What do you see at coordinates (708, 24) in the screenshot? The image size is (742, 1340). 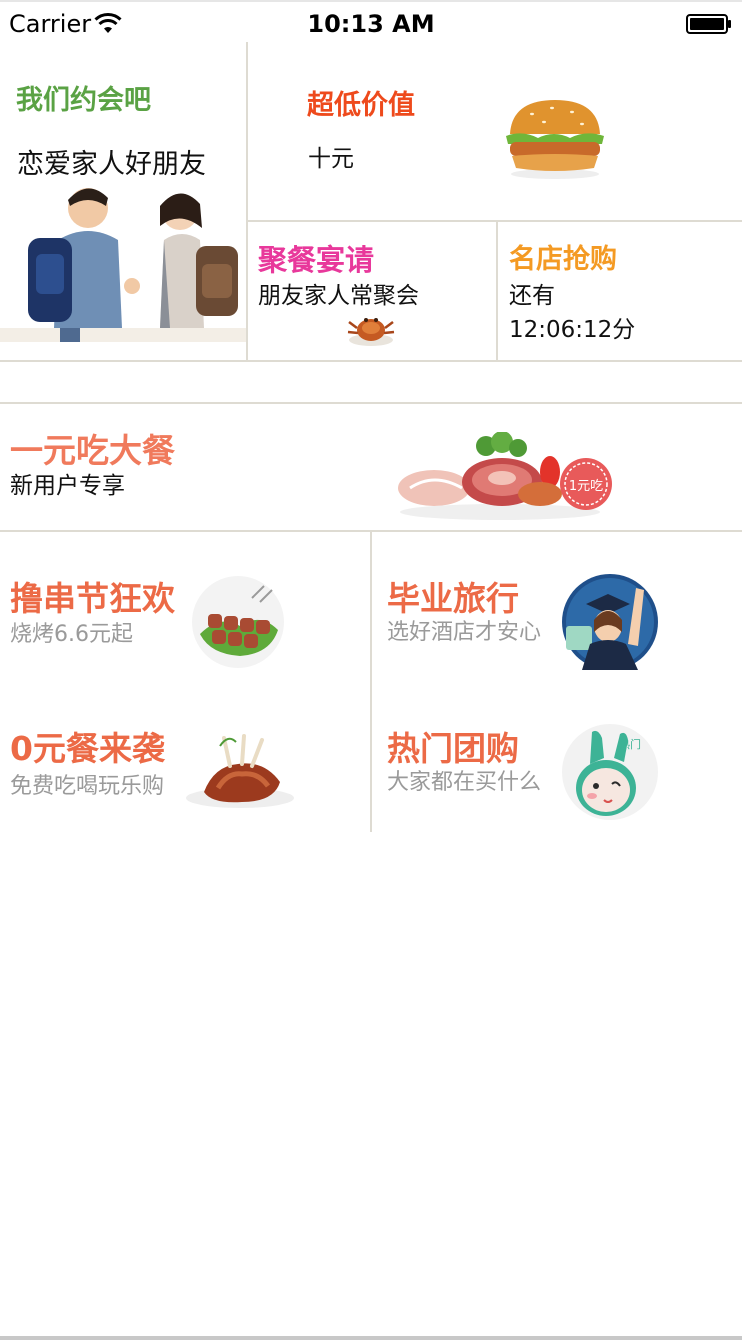 I see `battery-icon` at bounding box center [708, 24].